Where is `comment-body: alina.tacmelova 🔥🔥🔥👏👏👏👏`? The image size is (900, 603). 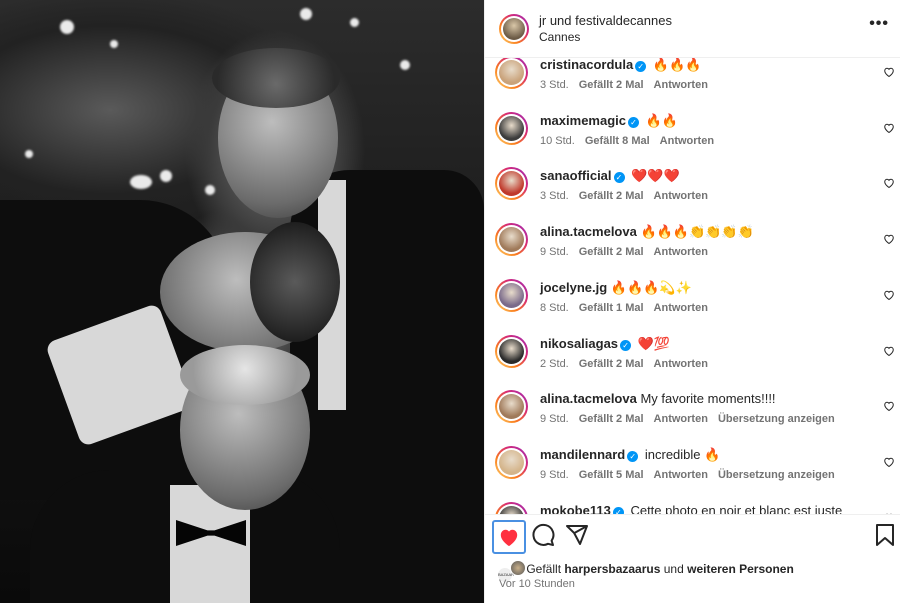 comment-body: alina.tacmelova 🔥🔥🔥👏👏👏👏 is located at coordinates (647, 232).